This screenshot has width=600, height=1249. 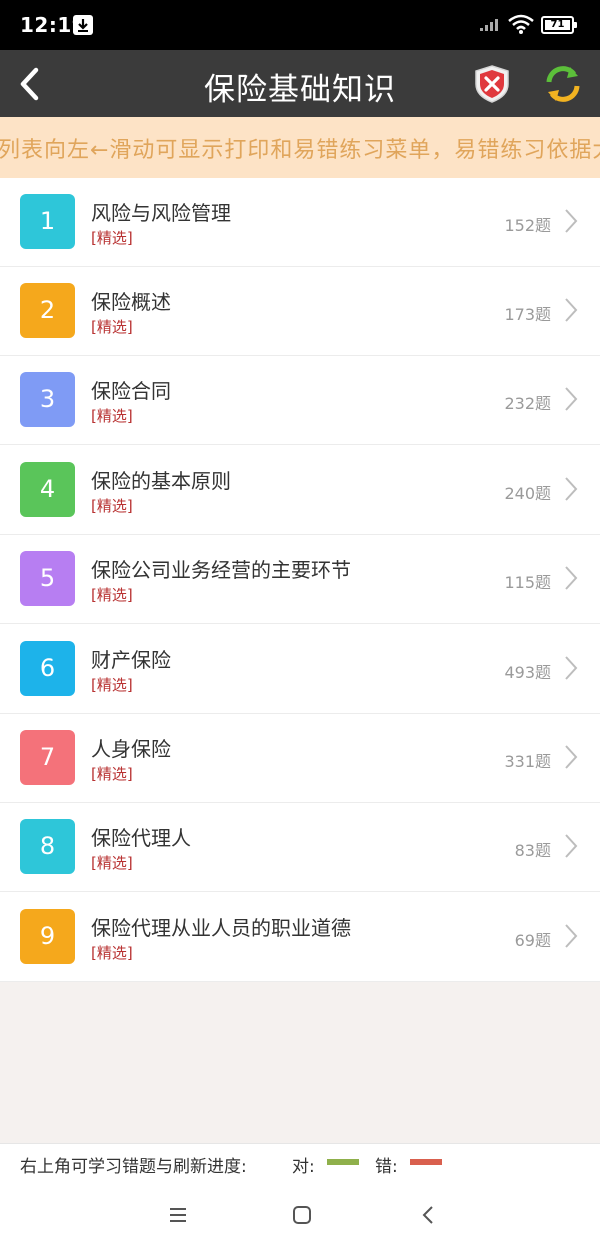 I want to click on chapter-title: 保险公司业务经营的主要环节, so click(x=221, y=570).